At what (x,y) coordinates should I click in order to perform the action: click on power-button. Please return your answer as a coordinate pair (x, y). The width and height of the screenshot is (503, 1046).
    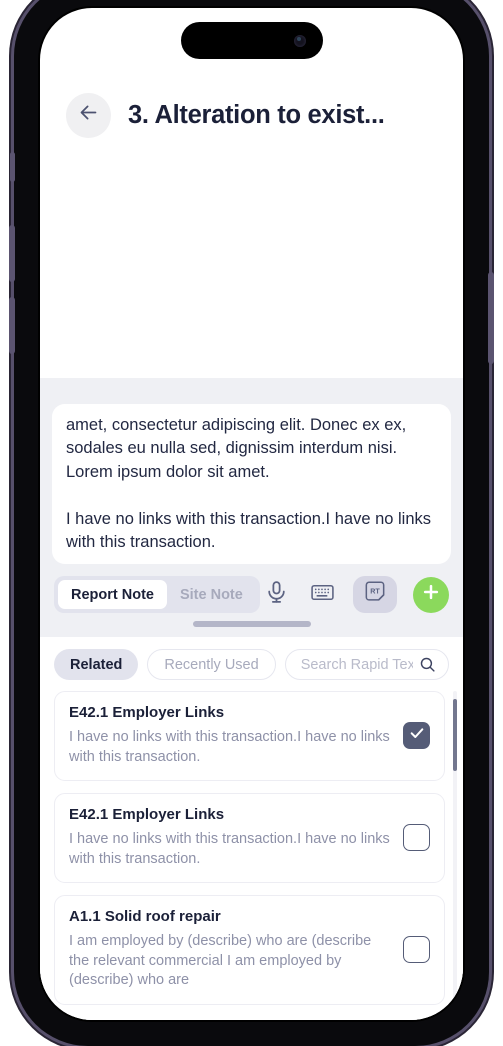
    Looking at the image, I should click on (491, 318).